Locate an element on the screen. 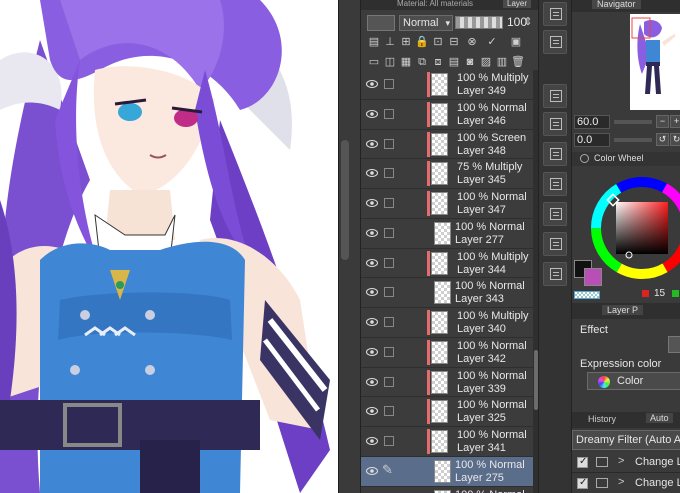  rotation-slider is located at coordinates (633, 140).